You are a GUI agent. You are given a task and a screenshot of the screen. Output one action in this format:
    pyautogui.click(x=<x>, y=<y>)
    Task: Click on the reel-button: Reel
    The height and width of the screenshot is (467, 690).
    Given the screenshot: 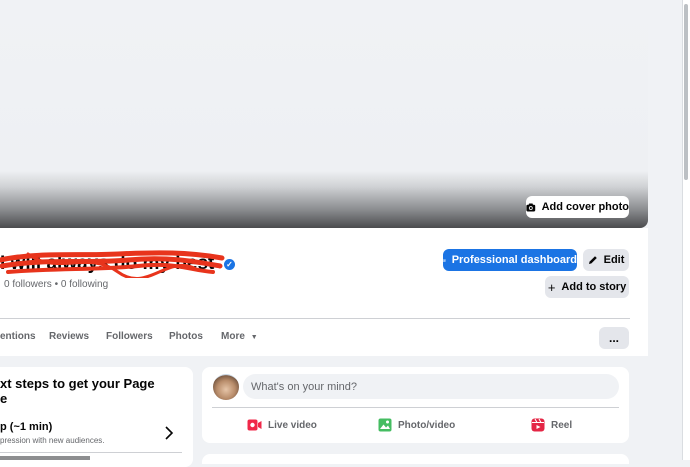 What is the action you would take?
    pyautogui.click(x=551, y=425)
    